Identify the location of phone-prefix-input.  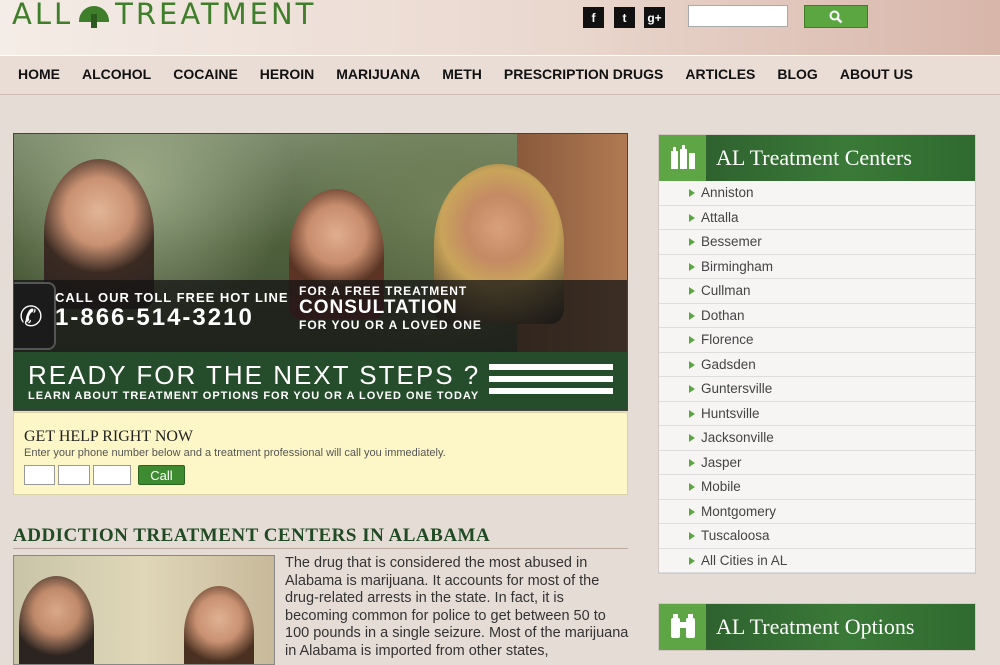
(74, 475).